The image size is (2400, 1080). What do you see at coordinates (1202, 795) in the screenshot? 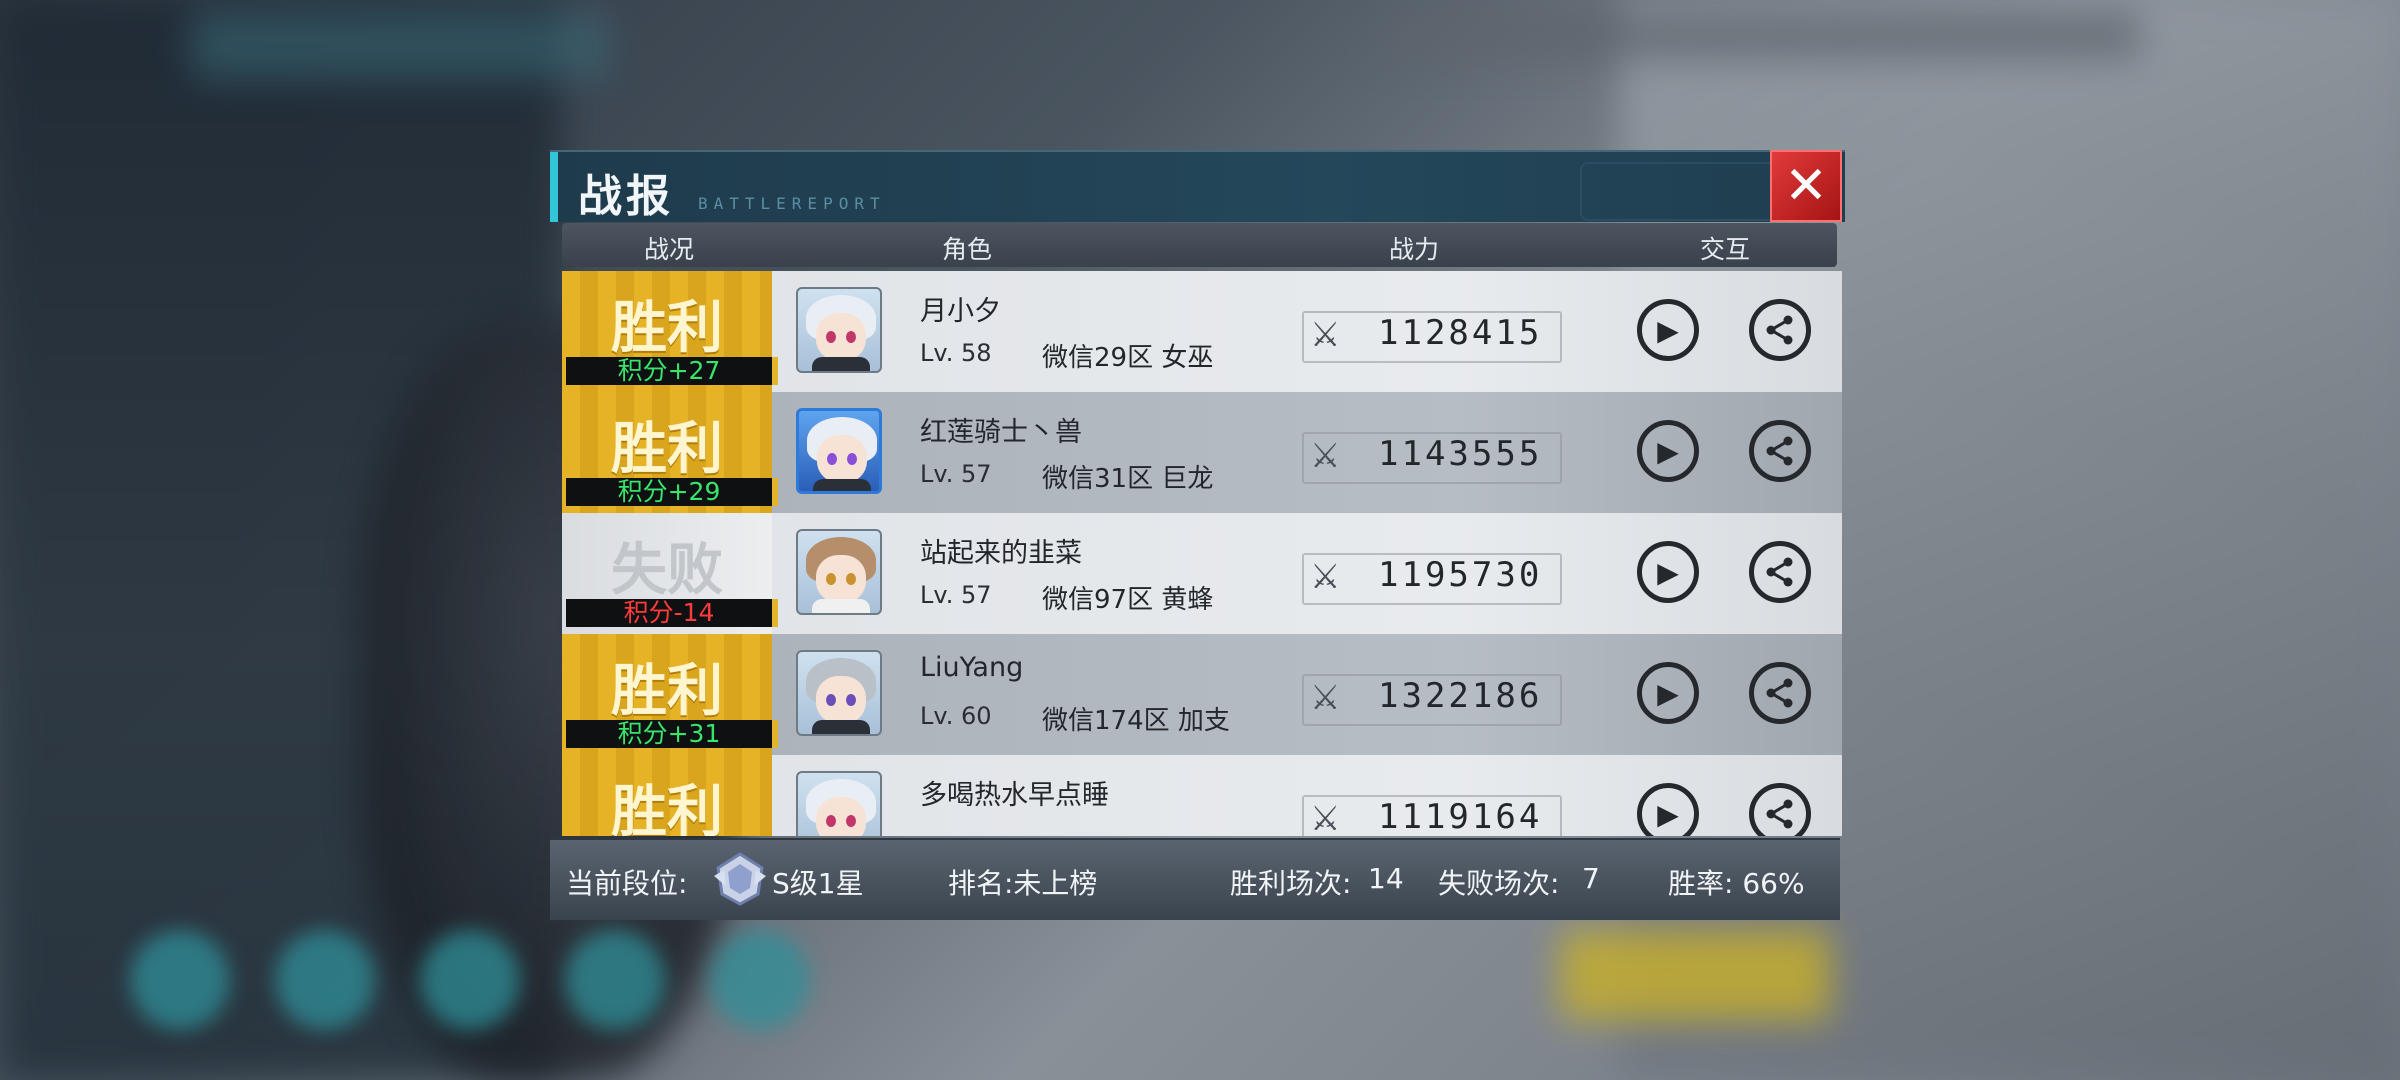
I see `battle-row: 胜利 多喝热水早点睡 ⚔ 1119164 ▶` at bounding box center [1202, 795].